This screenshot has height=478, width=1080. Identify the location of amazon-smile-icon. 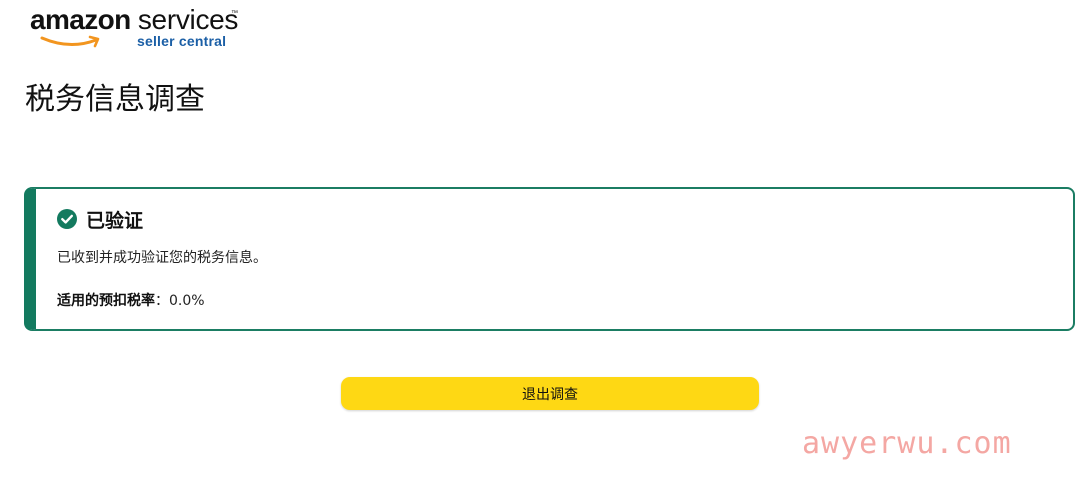
(70, 41).